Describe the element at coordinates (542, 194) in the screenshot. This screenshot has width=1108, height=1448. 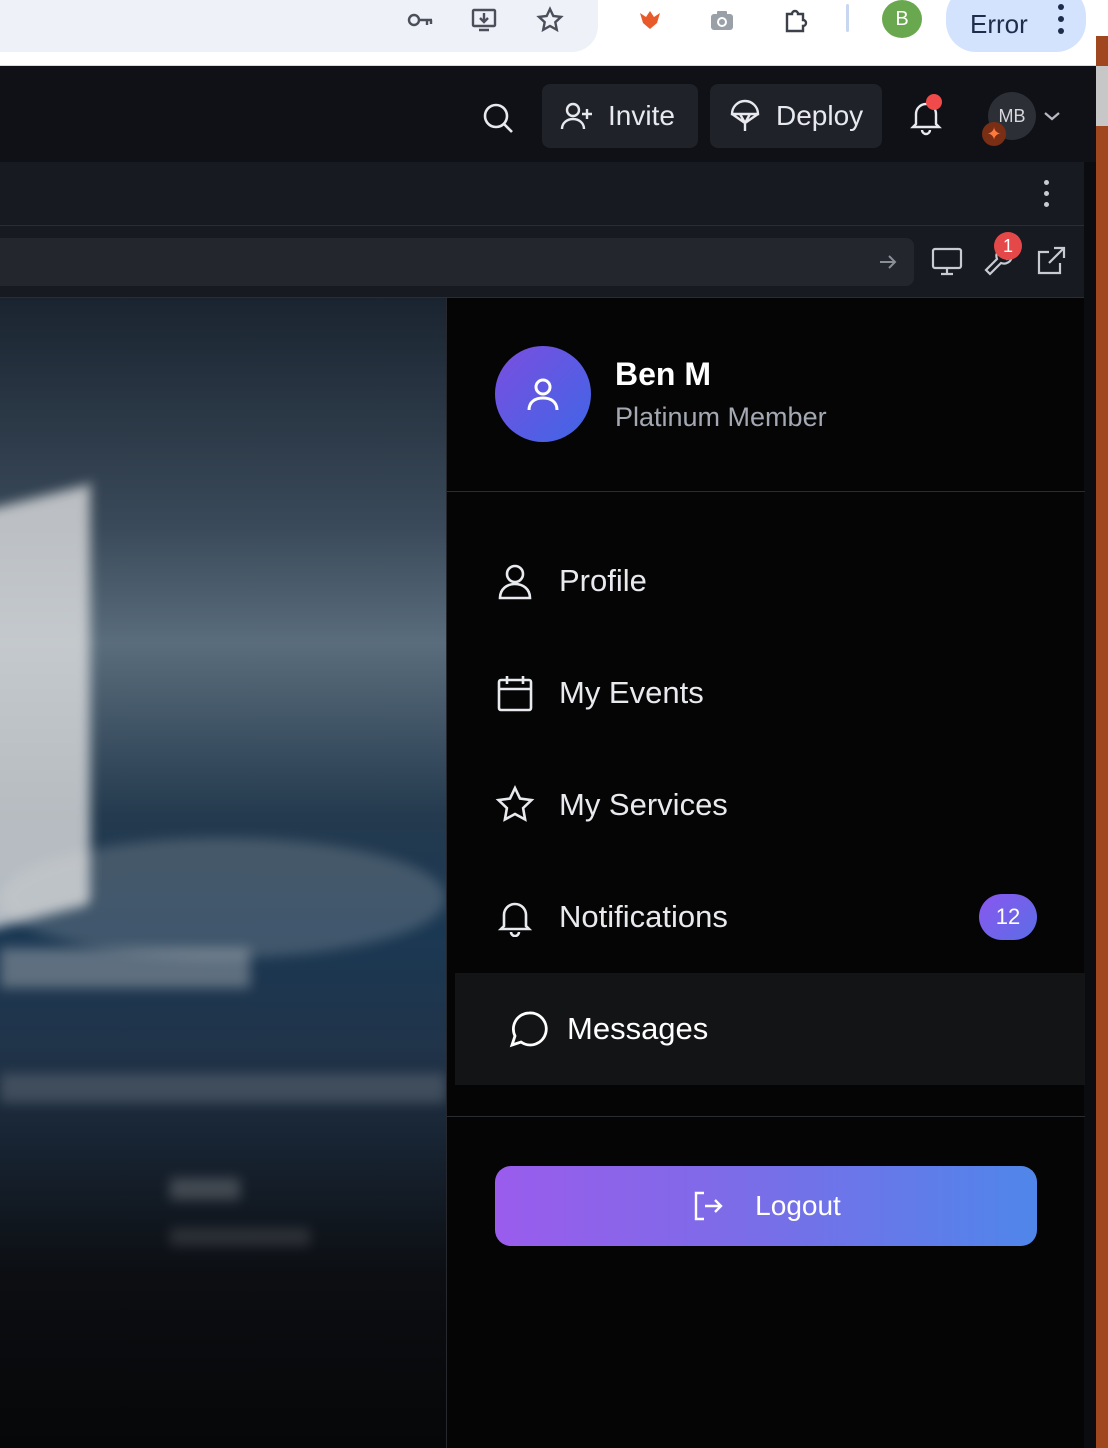
I see `preview-toolbar` at that location.